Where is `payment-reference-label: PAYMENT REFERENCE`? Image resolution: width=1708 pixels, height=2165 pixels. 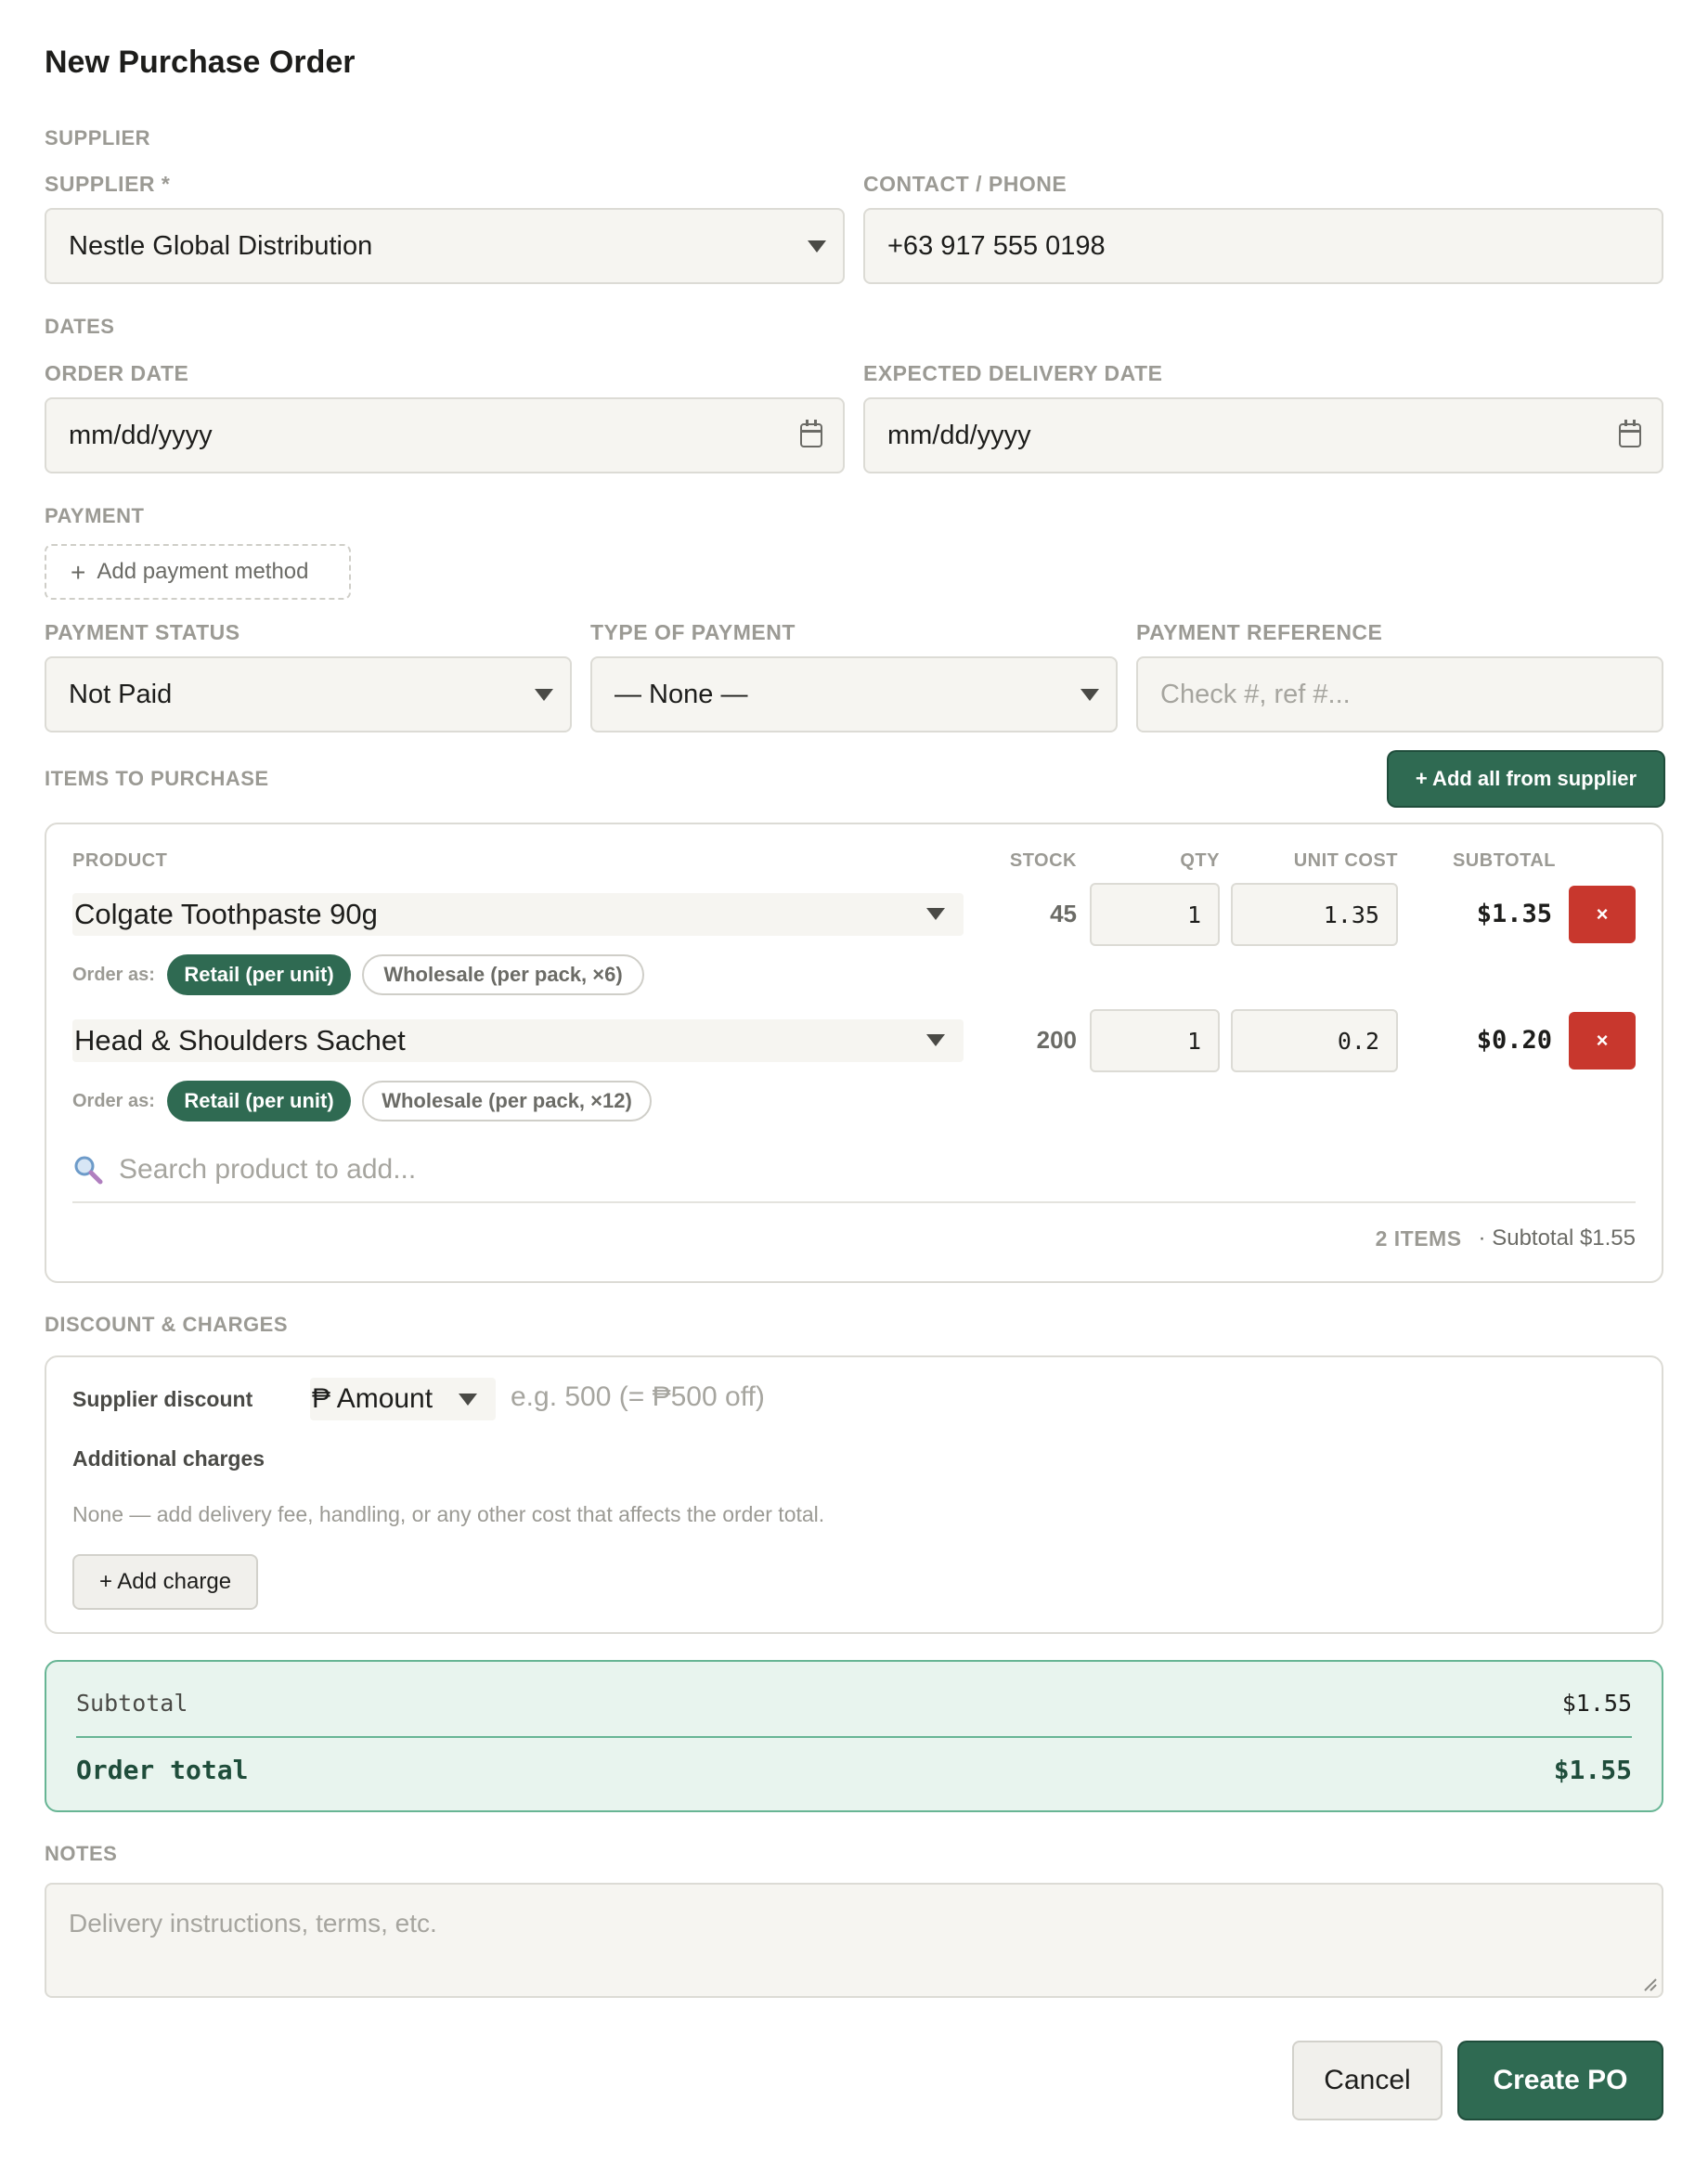
payment-reference-label: PAYMENT REFERENCE is located at coordinates (1259, 632).